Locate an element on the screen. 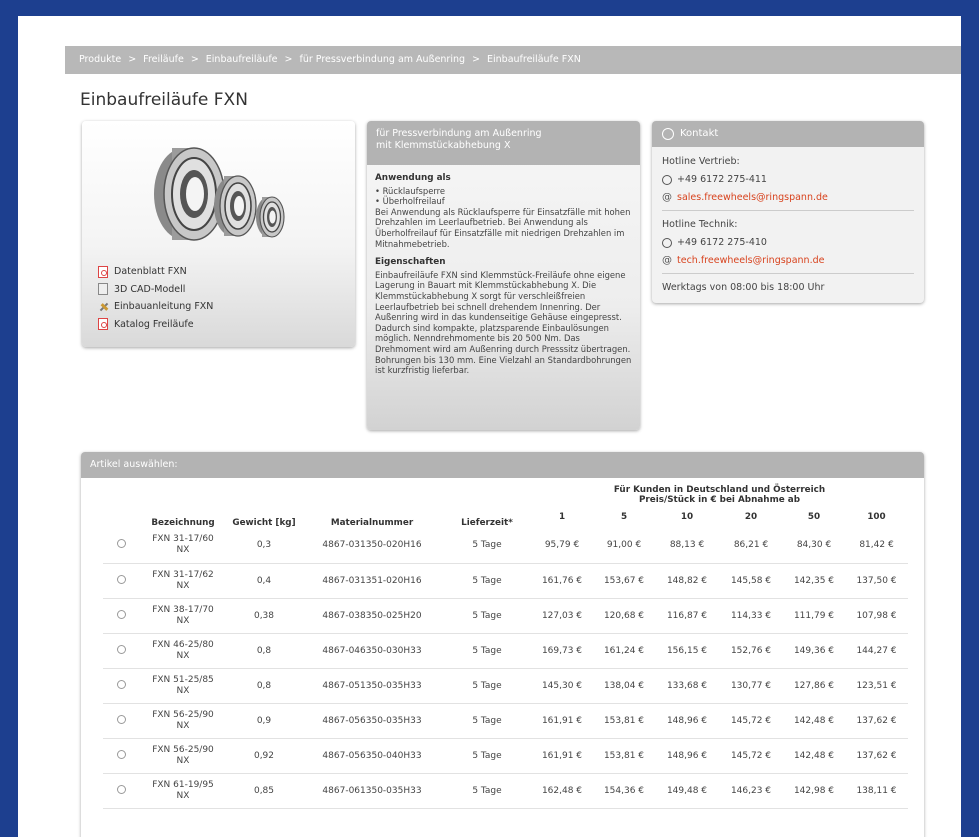 This screenshot has height=837, width=979. link-einbauanleitung: Einbauanleitung FXN is located at coordinates (155, 307).